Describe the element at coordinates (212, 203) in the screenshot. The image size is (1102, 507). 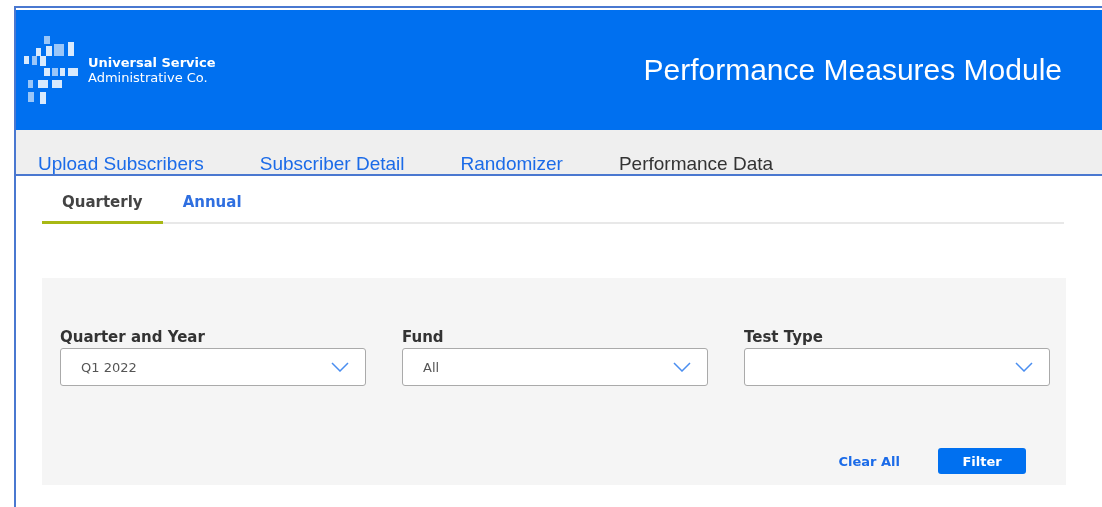
I see `sub-tab: Annual` at that location.